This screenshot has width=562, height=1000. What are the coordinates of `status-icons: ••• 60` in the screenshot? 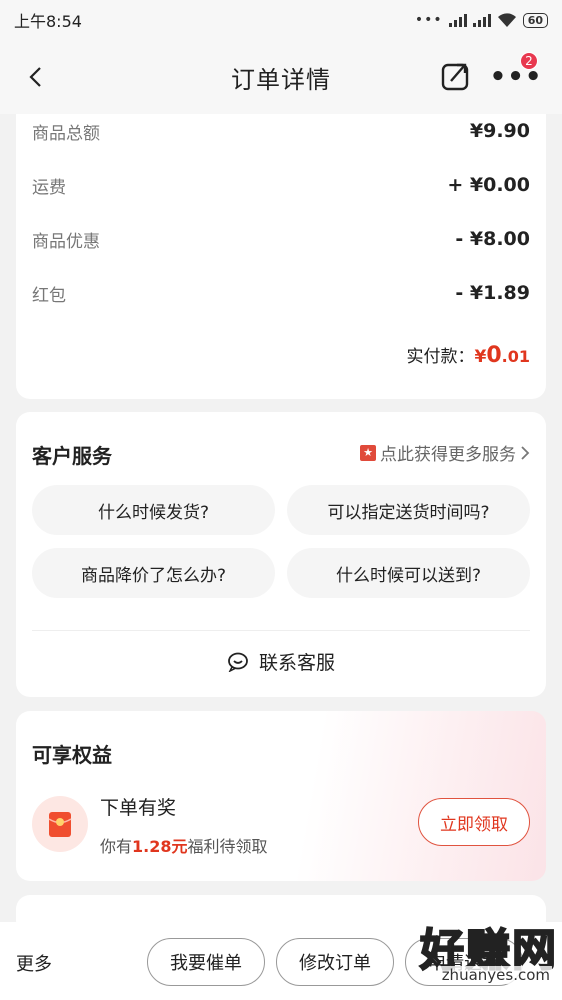 It's located at (481, 20).